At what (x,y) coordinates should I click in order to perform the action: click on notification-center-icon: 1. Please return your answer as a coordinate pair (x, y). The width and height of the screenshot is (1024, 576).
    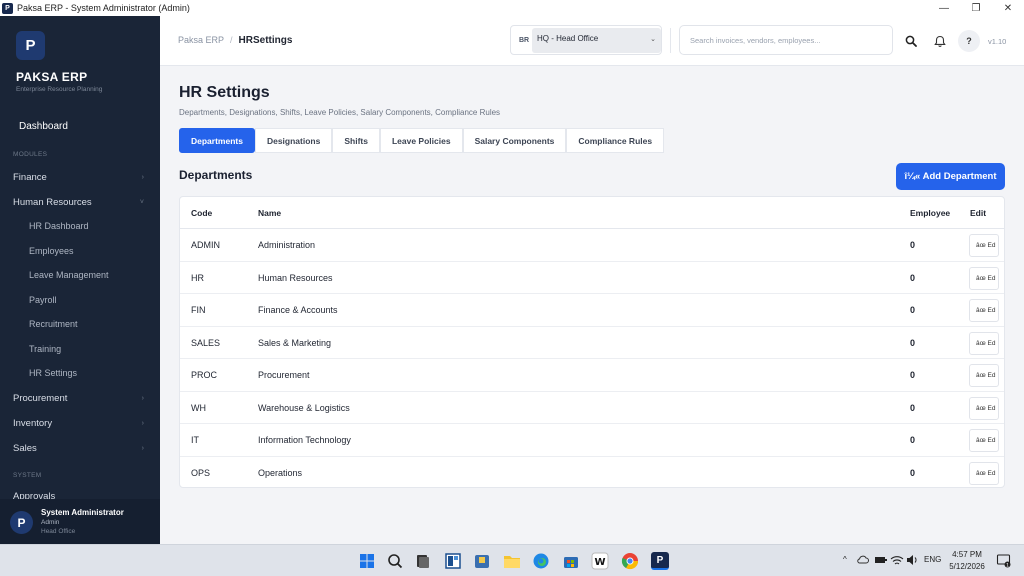
    Looking at the image, I should click on (1003, 560).